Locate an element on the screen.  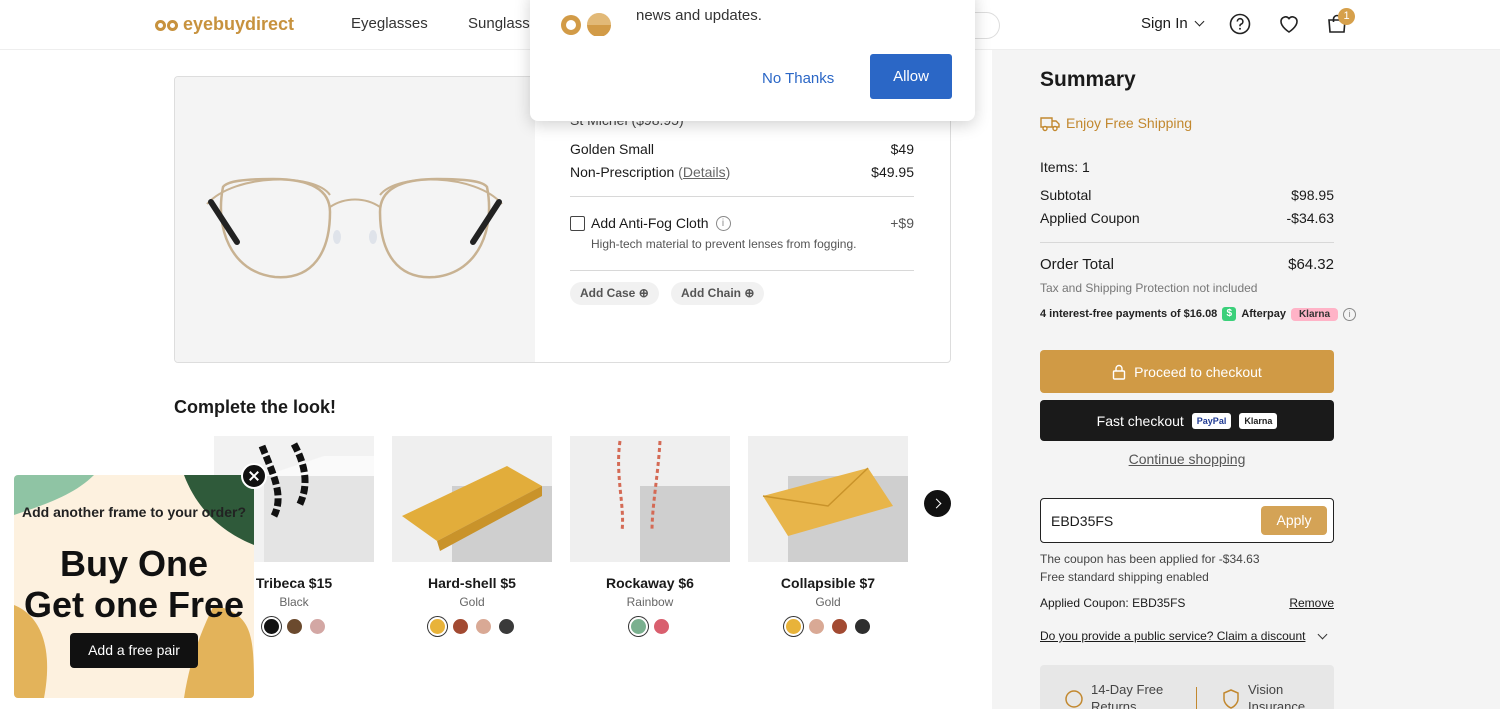
checkout-label: Proceed to checkout is located at coordinates (1198, 371).